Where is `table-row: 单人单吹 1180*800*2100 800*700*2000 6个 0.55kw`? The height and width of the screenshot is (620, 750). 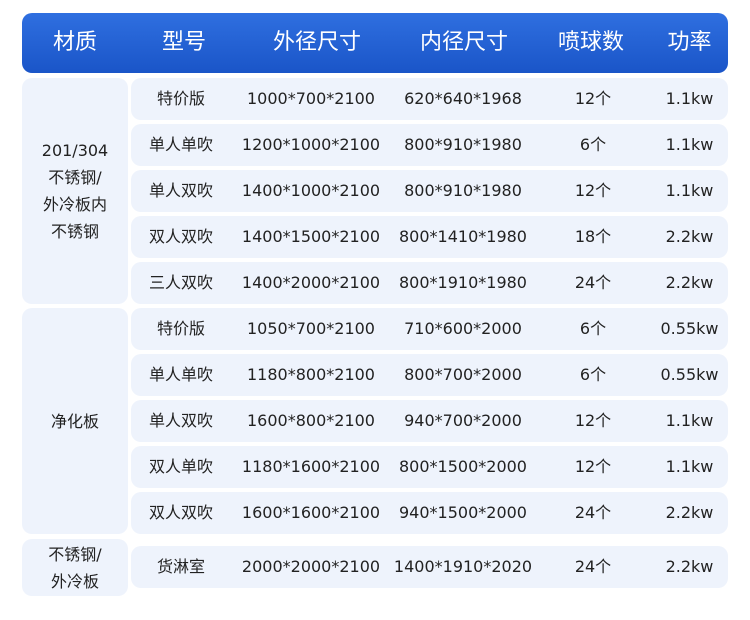 table-row: 单人单吹 1180*800*2100 800*700*2000 6个 0.55kw is located at coordinates (429, 375).